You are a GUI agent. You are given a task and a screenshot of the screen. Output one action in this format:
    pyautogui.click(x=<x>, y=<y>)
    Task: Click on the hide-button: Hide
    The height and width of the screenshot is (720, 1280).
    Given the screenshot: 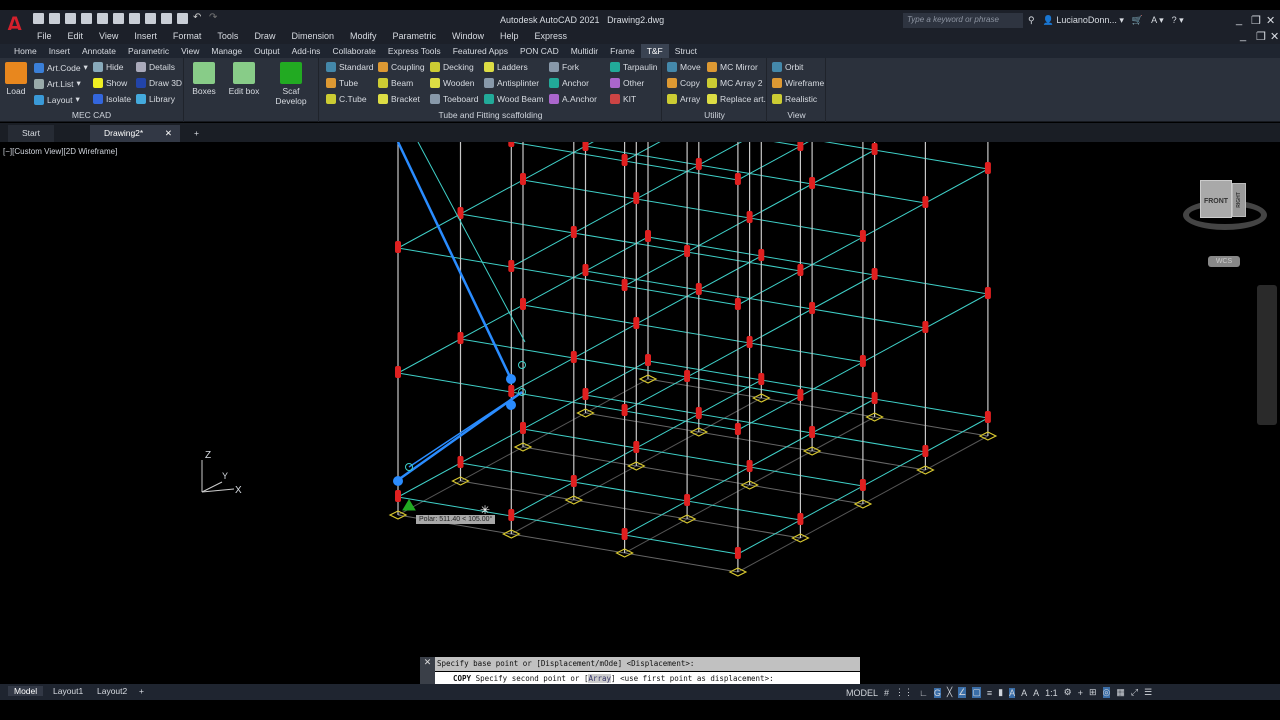 What is the action you would take?
    pyautogui.click(x=108, y=67)
    